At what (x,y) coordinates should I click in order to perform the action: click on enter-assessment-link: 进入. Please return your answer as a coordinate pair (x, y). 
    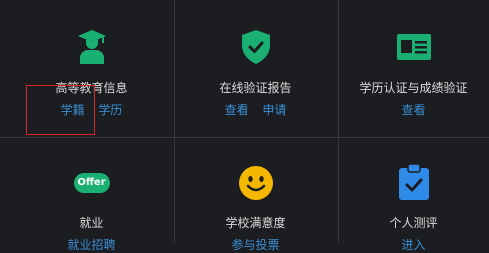
    Looking at the image, I should click on (413, 245).